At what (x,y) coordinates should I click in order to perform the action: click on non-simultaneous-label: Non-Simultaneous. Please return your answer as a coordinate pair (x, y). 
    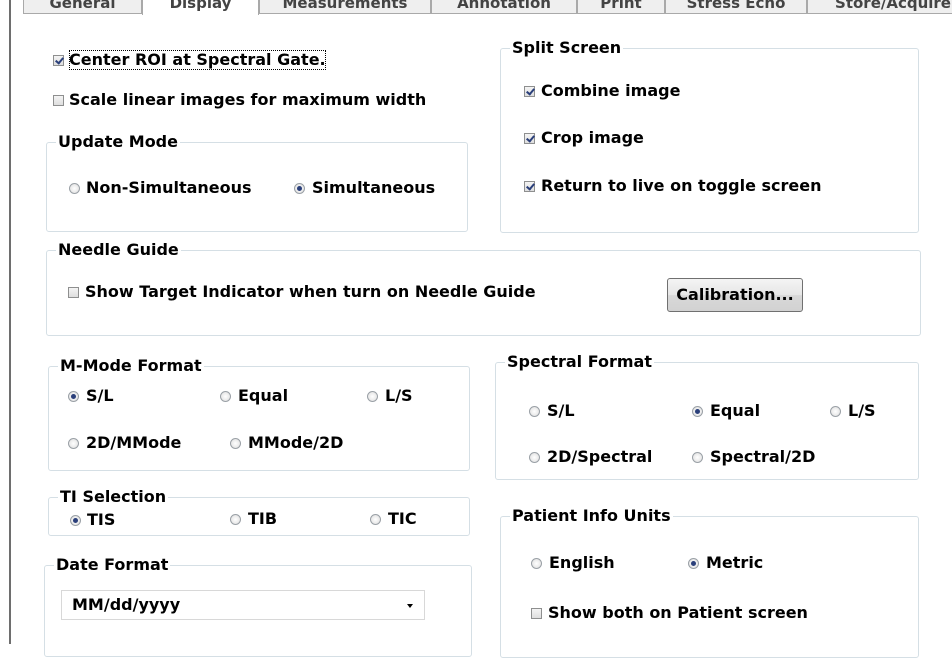
    Looking at the image, I should click on (169, 187).